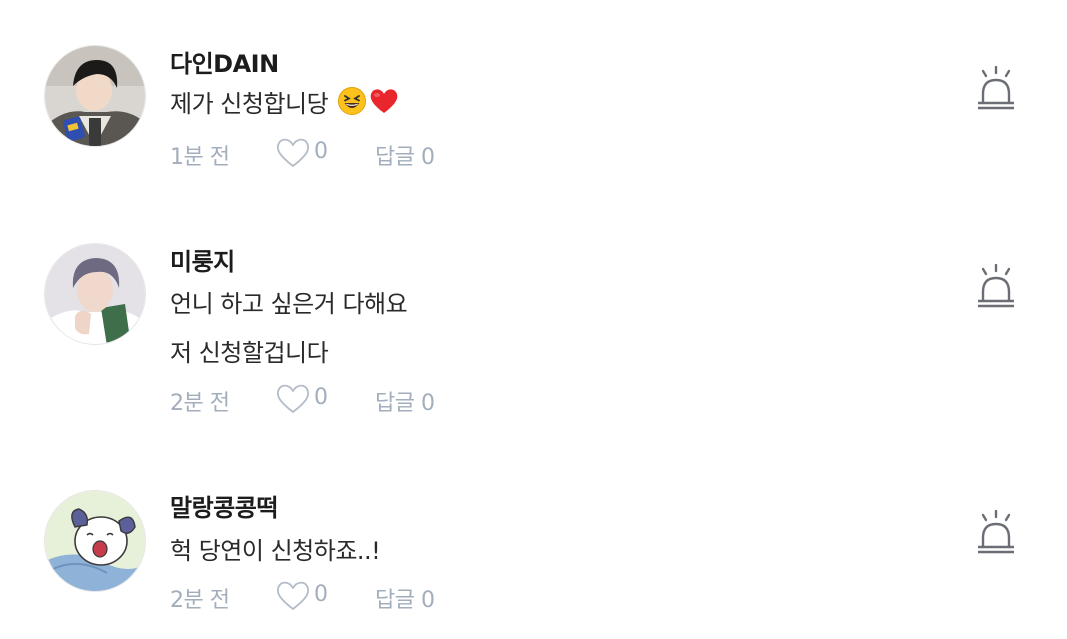 The height and width of the screenshot is (639, 1067). Describe the element at coordinates (224, 505) in the screenshot. I see `comment-author: 말랑콩콩떡` at that location.